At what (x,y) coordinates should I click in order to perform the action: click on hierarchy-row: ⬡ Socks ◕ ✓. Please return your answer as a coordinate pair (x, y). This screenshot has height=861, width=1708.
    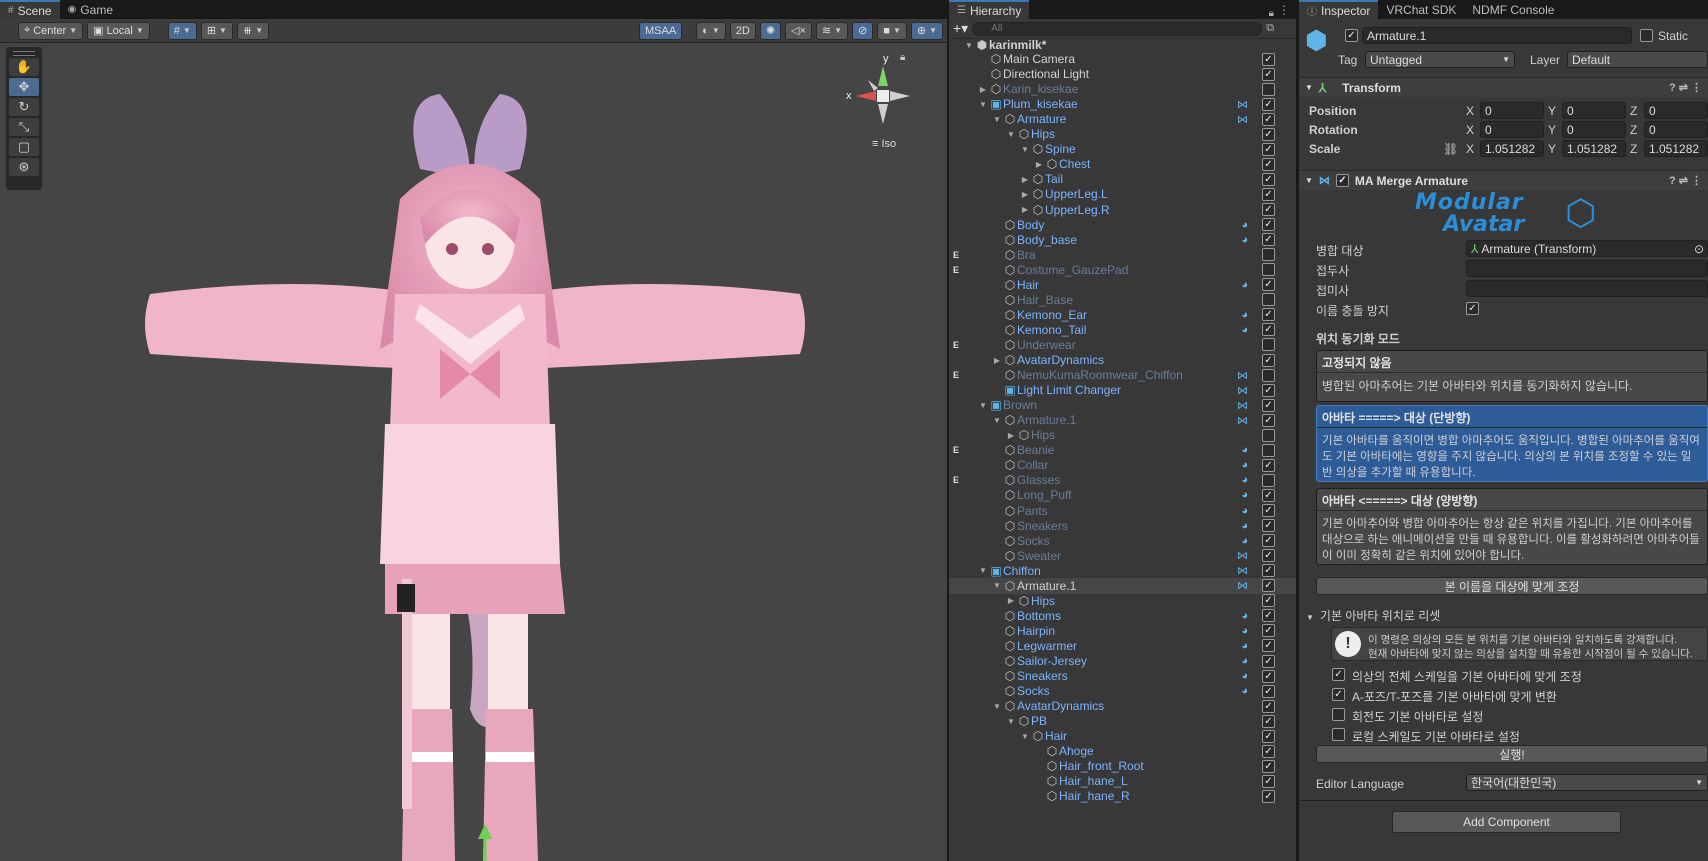
    Looking at the image, I should click on (1122, 541).